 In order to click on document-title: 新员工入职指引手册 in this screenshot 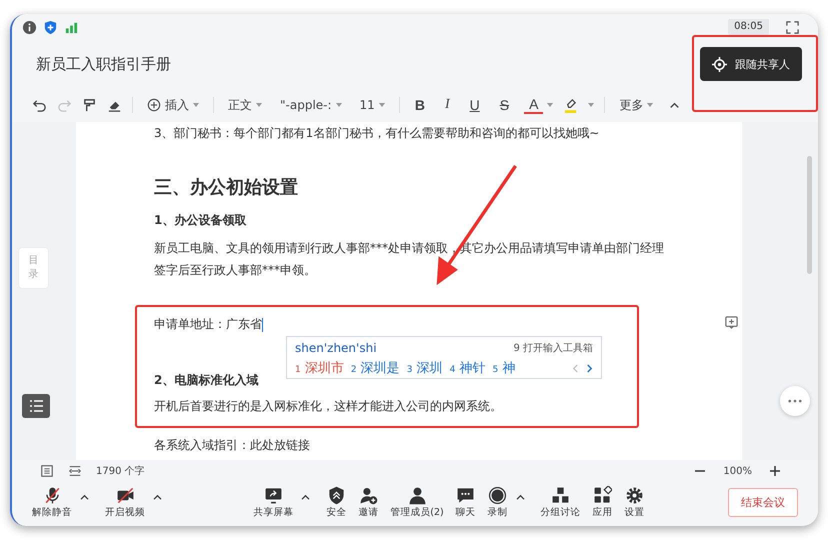, I will do `click(103, 64)`.